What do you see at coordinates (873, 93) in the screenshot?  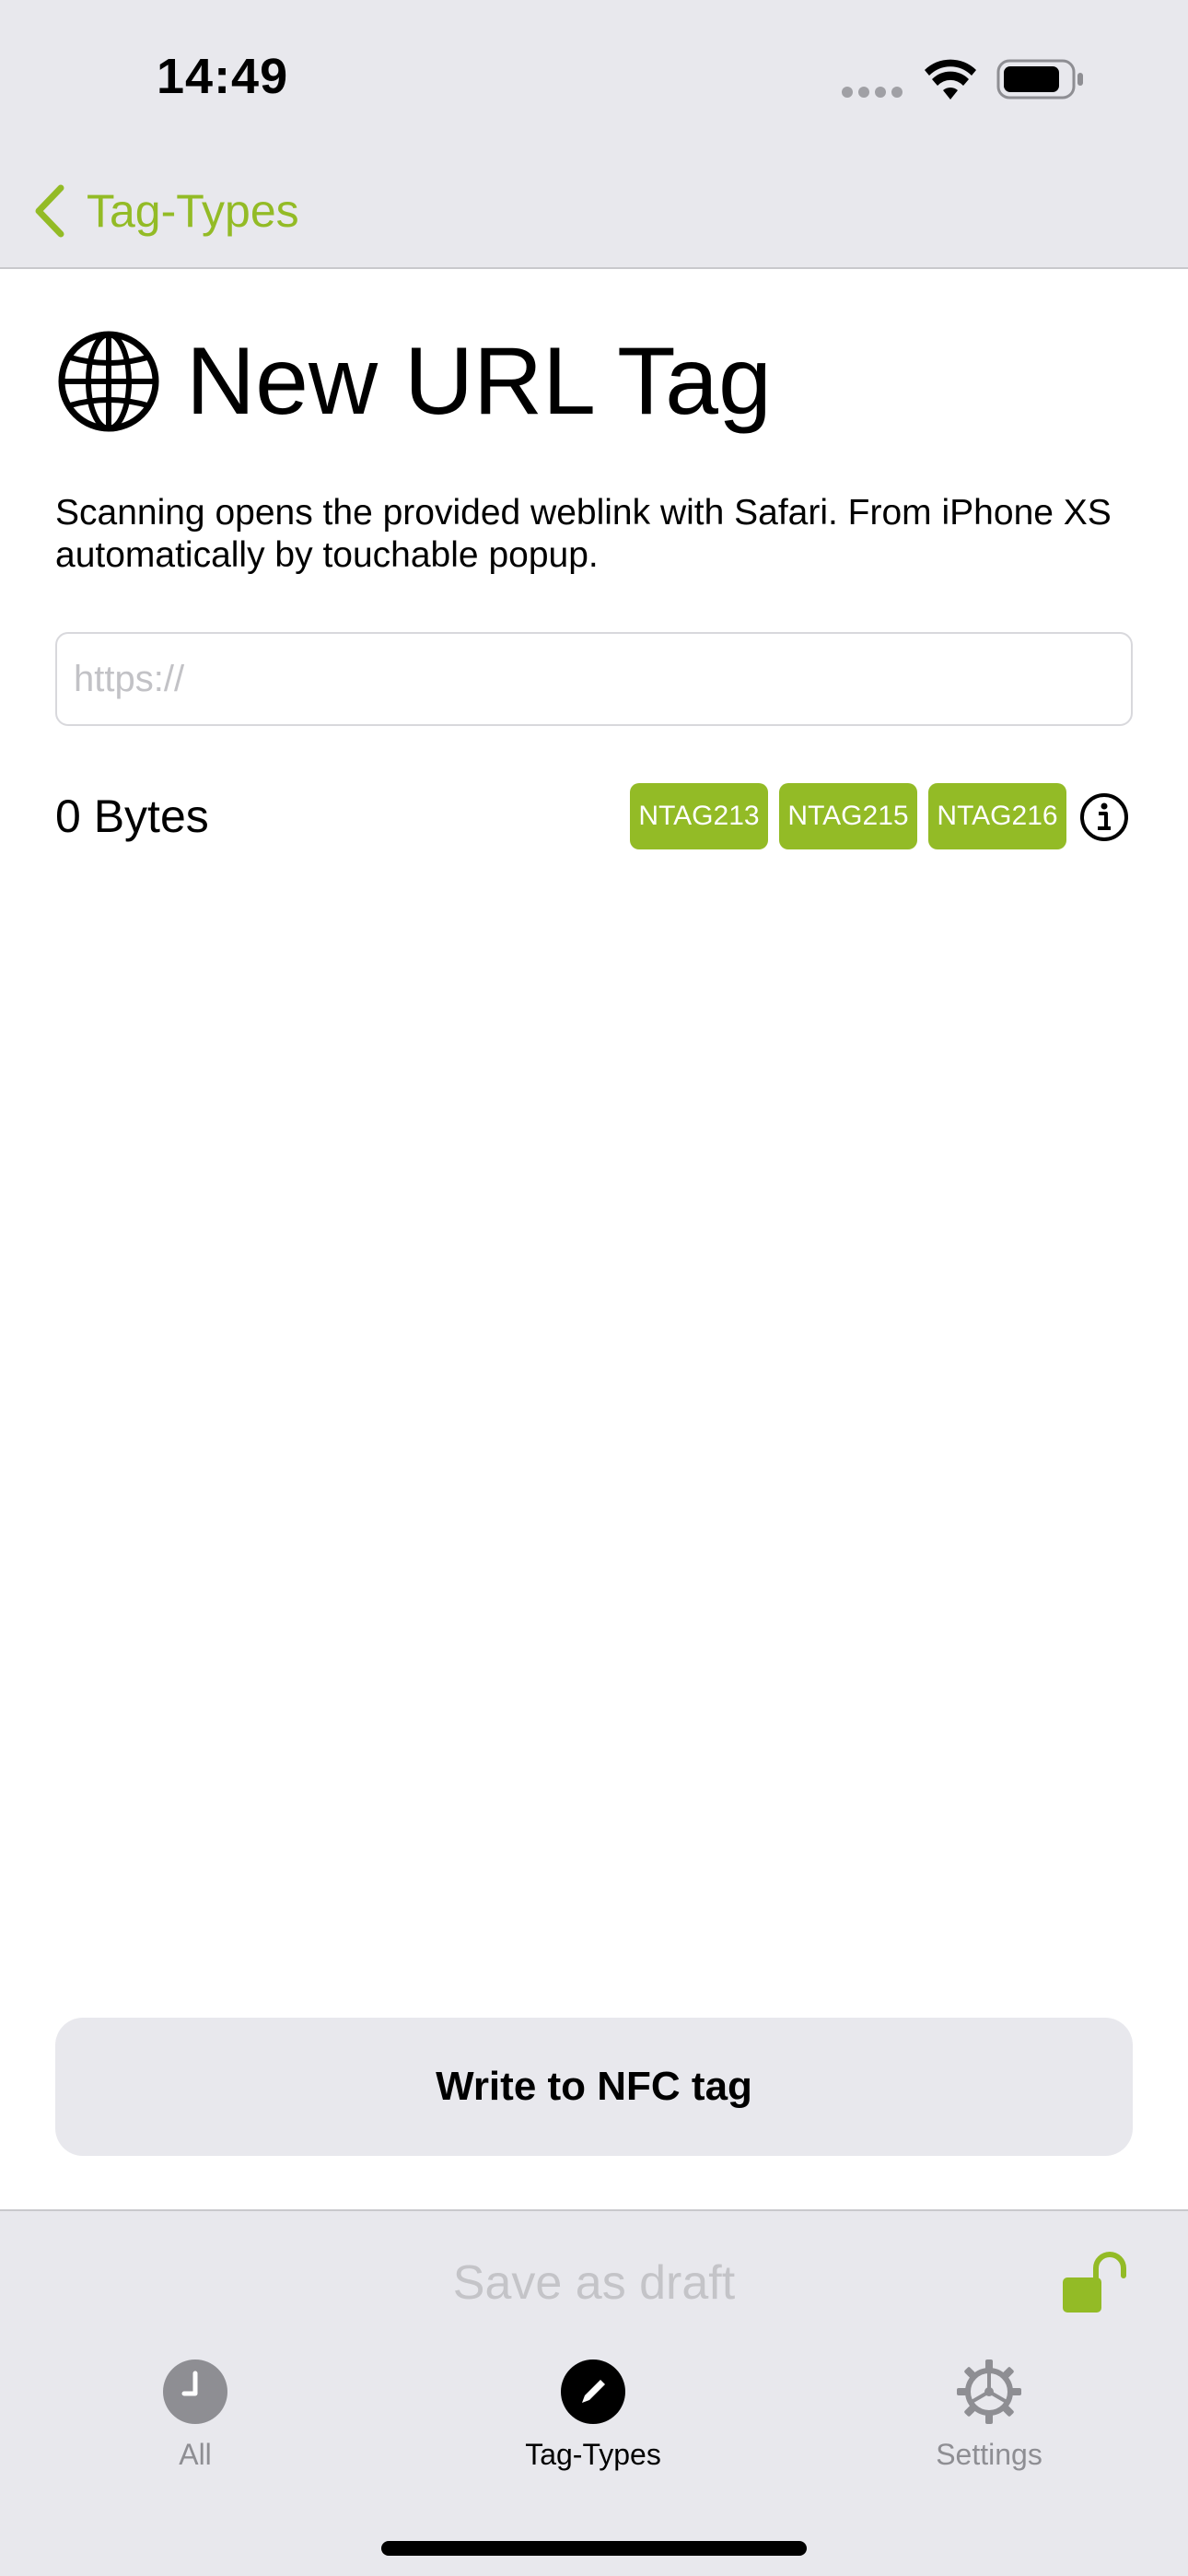 I see `cellular-signal-icon` at bounding box center [873, 93].